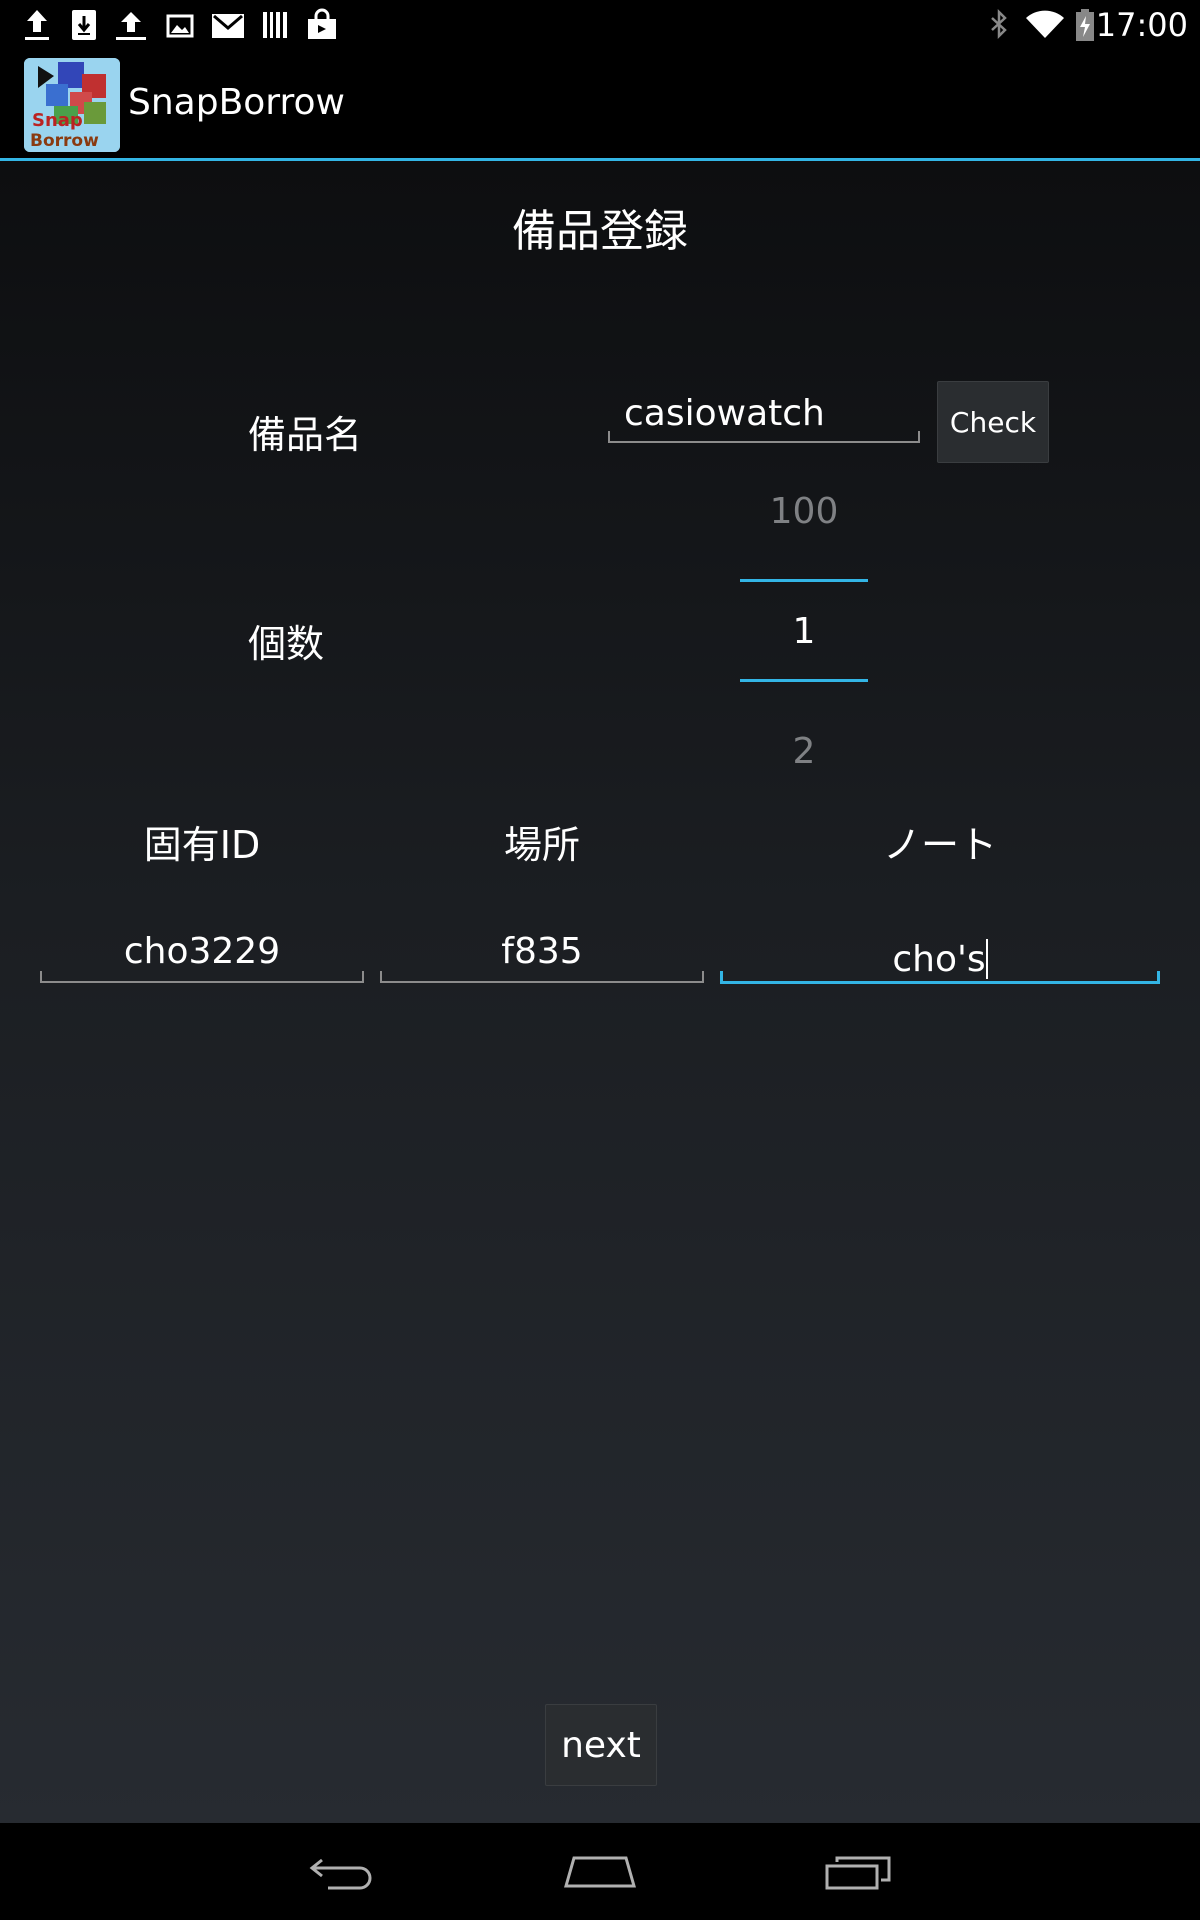  I want to click on home-icon, so click(600, 1872).